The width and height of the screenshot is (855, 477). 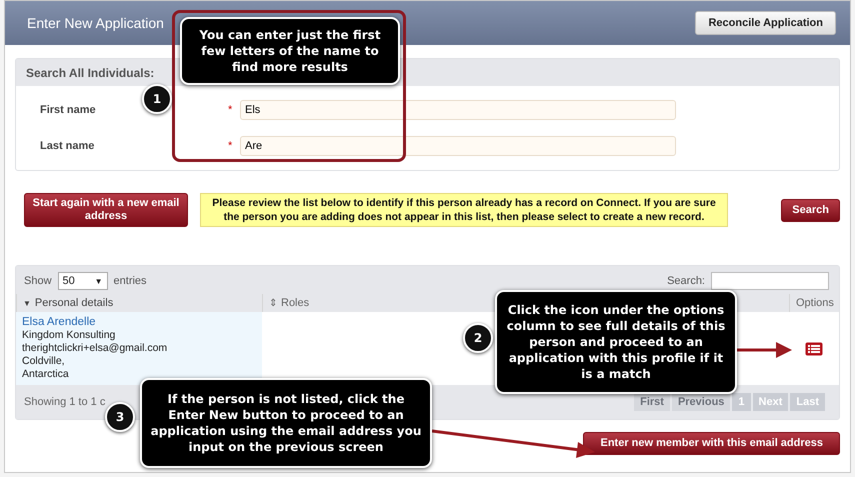 I want to click on name-input: Els, so click(x=458, y=110).